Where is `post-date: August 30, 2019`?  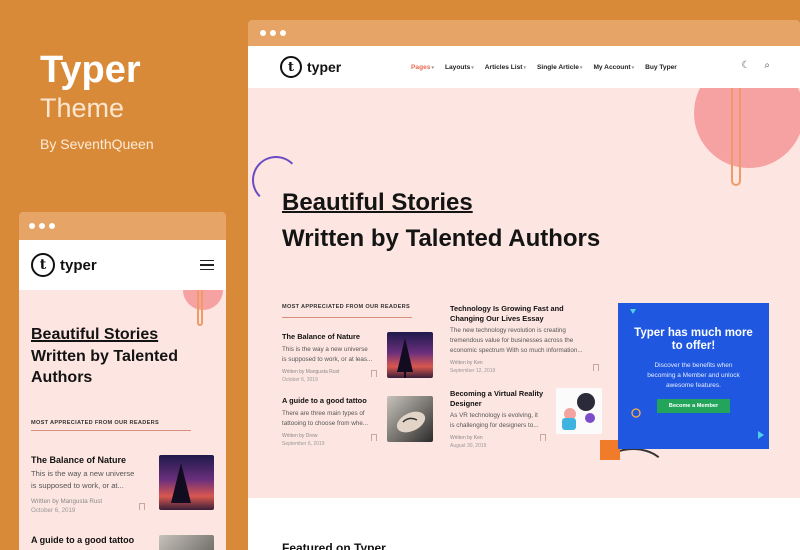 post-date: August 30, 2019 is located at coordinates (468, 446).